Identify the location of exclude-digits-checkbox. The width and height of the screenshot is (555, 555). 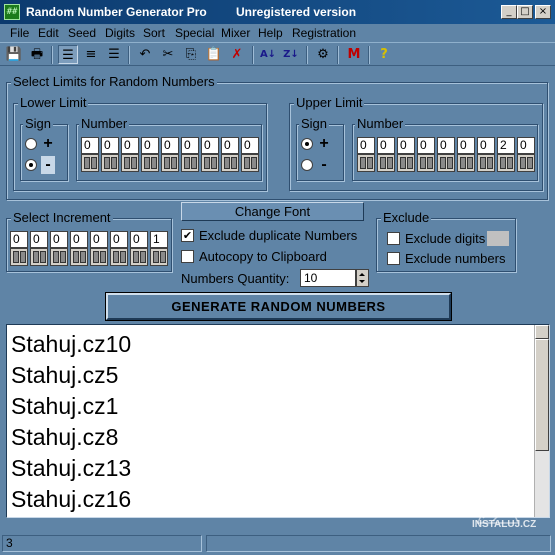
(393, 238).